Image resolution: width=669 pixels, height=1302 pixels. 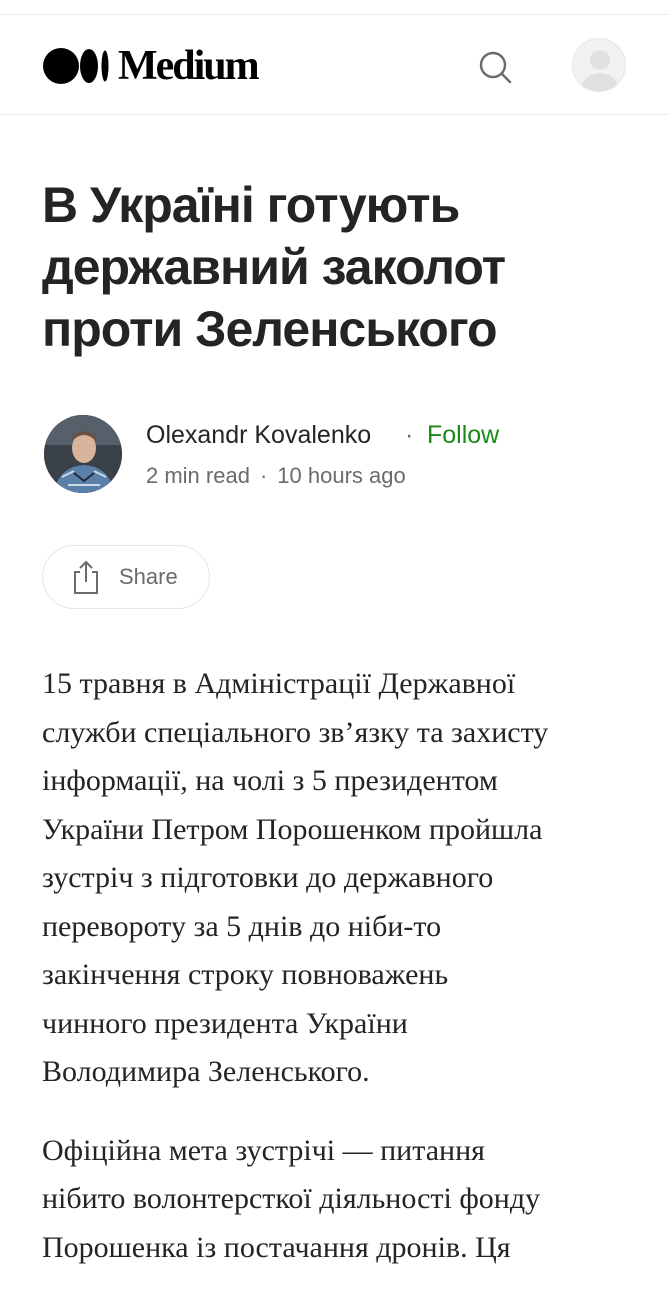 What do you see at coordinates (258, 435) in the screenshot?
I see `author-name: Olexandr Kovalenko` at bounding box center [258, 435].